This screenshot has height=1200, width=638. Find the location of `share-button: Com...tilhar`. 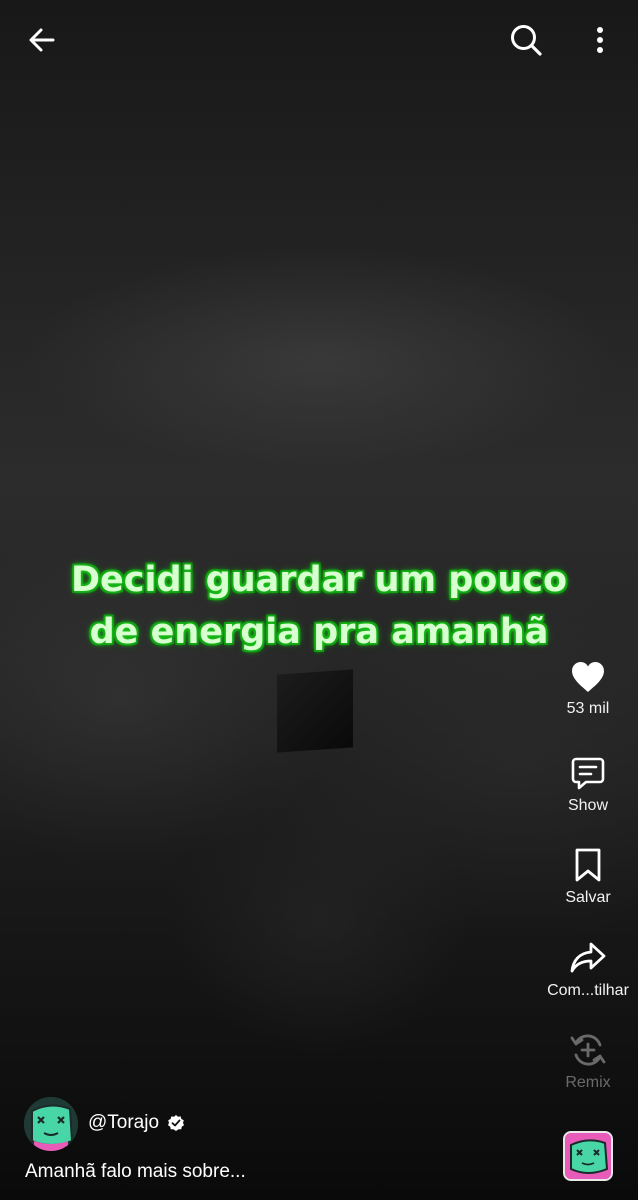

share-button: Com...tilhar is located at coordinates (588, 970).